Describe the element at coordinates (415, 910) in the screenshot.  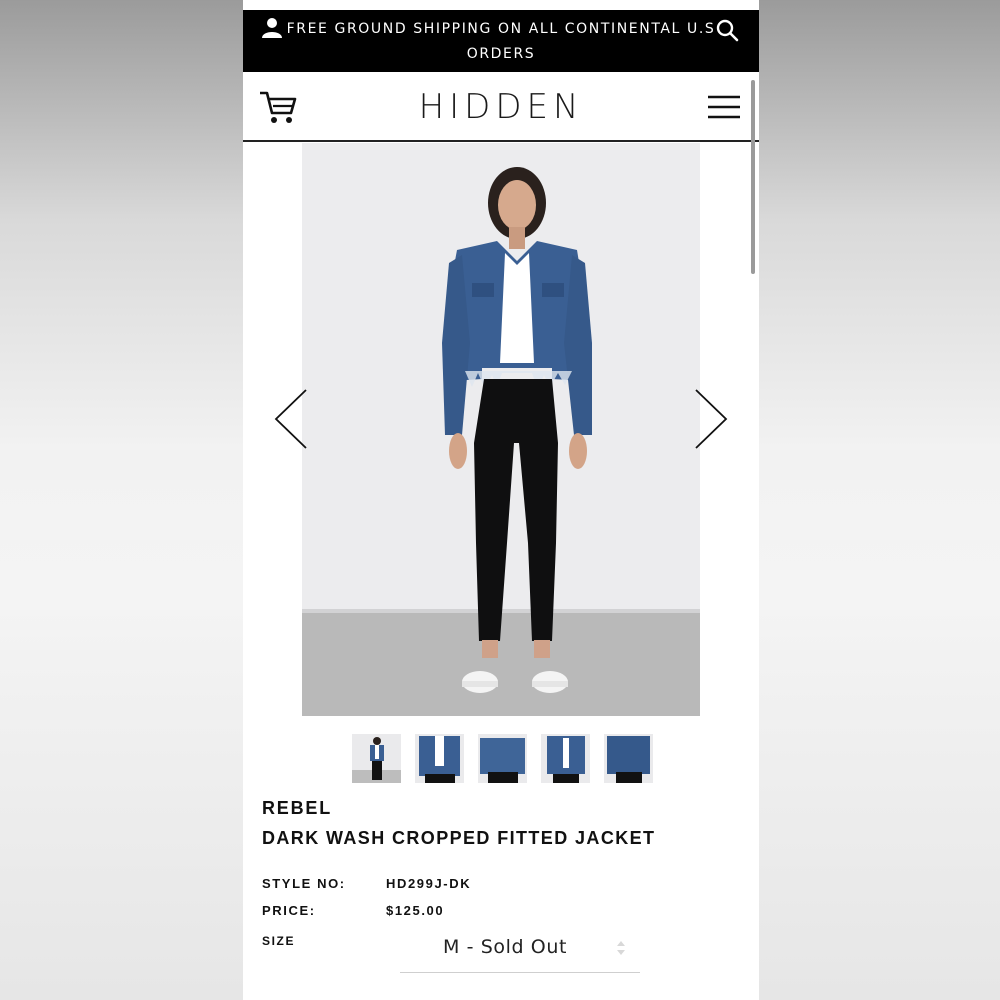
I see `price-value: $125.00` at that location.